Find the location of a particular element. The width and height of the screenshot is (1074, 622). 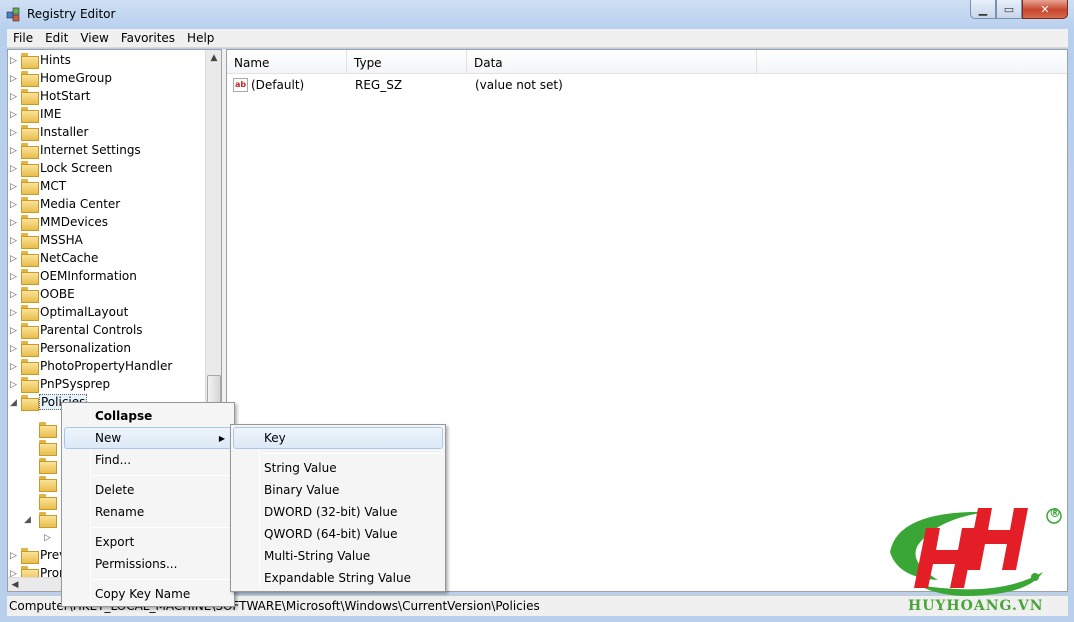

menu-favorites: Favorites is located at coordinates (148, 38).